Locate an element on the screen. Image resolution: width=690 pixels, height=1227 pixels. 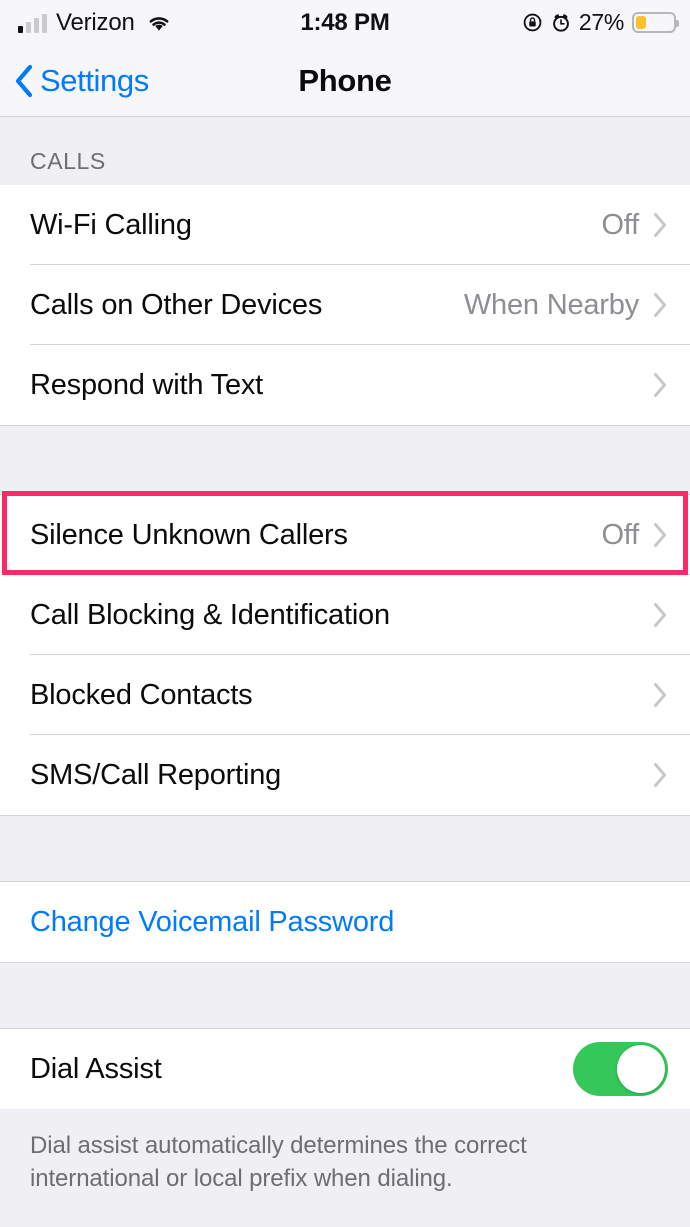
row-dial-assist: Dial Assist is located at coordinates (345, 1069).